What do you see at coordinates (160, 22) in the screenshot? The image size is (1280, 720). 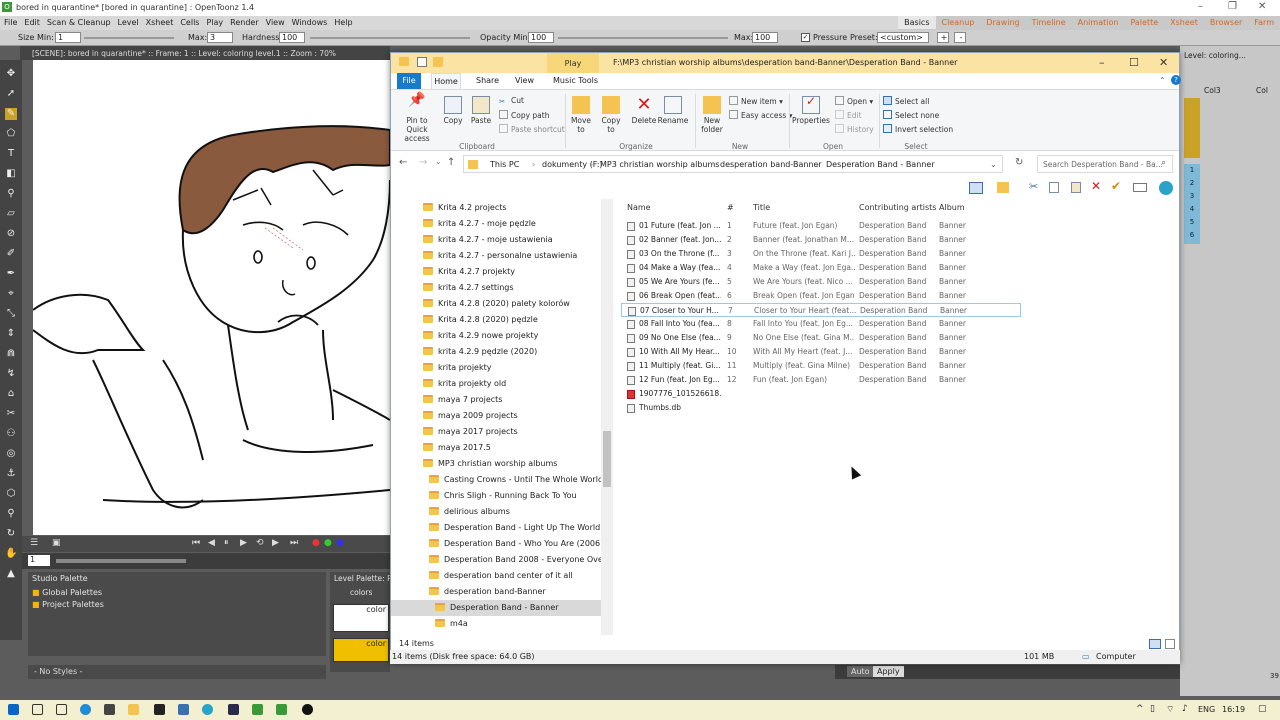 I see `menu-xsheet: Xsheet` at bounding box center [160, 22].